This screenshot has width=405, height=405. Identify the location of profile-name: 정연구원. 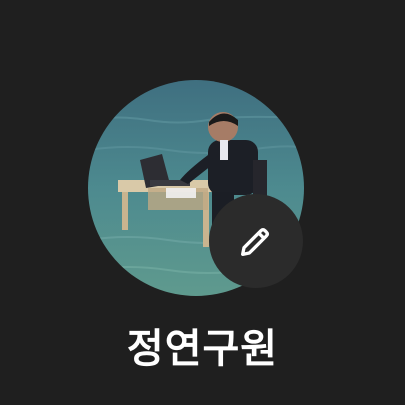
(202, 349).